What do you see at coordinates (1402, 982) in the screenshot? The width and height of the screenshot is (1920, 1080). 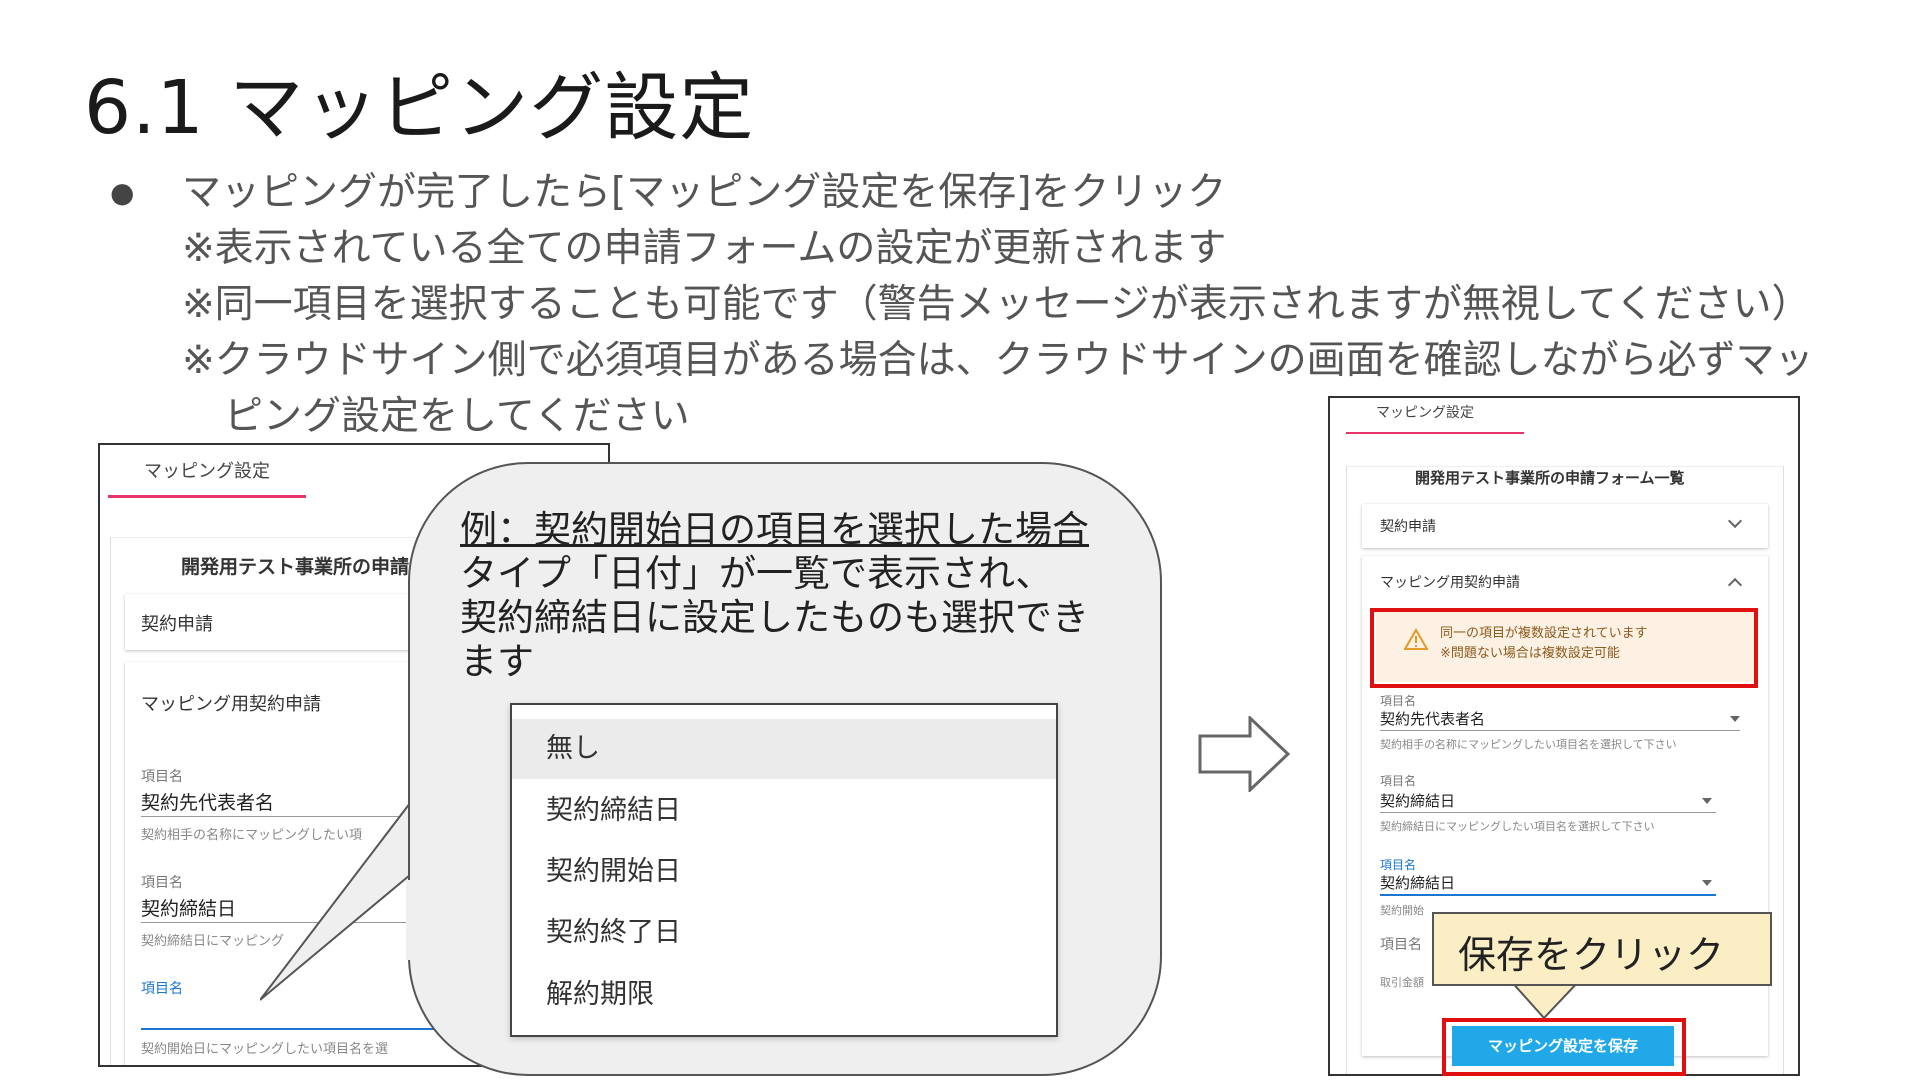 I see `field-4-help: 取引金額` at bounding box center [1402, 982].